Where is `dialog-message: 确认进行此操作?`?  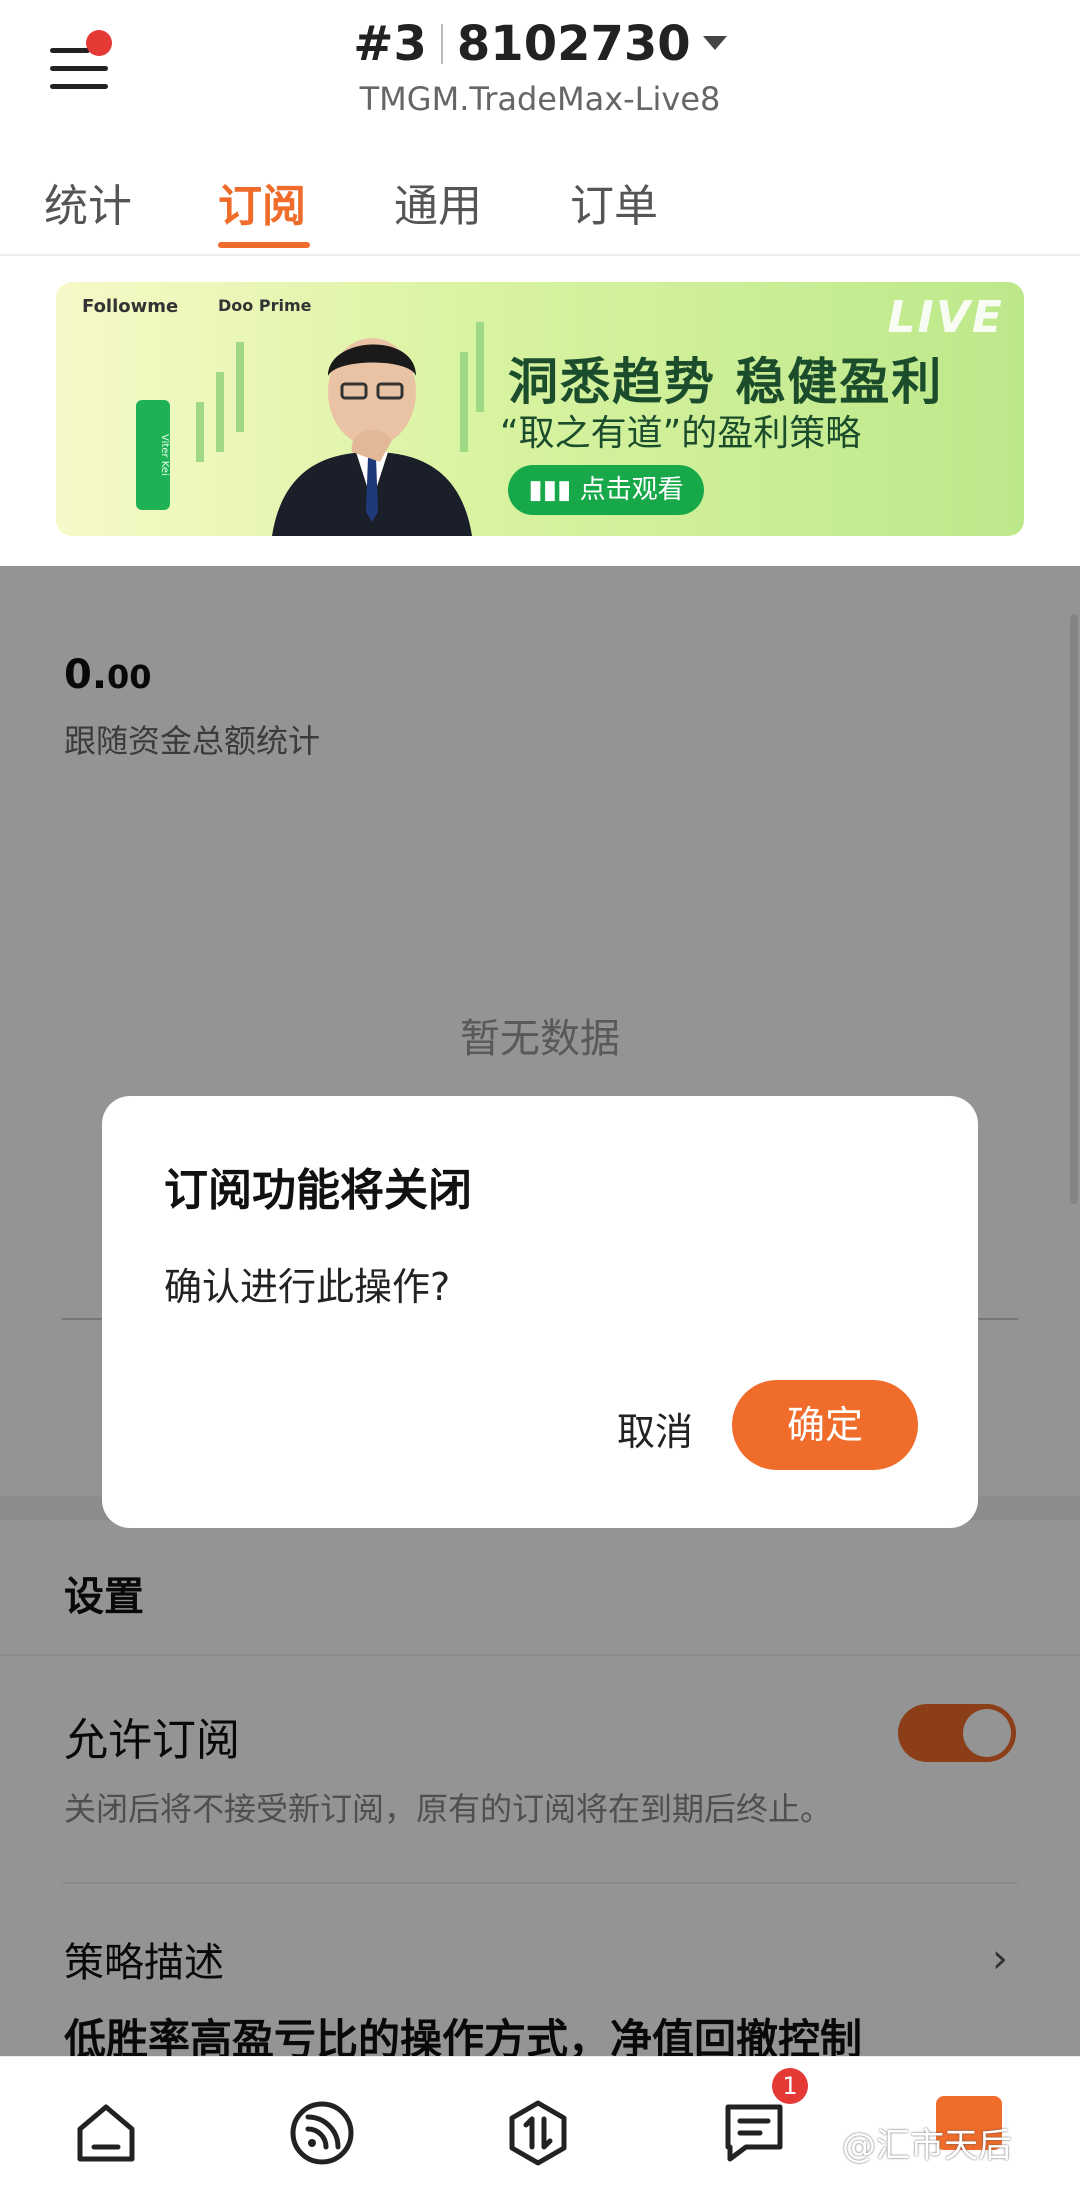
dialog-message: 确认进行此操作? is located at coordinates (307, 1287).